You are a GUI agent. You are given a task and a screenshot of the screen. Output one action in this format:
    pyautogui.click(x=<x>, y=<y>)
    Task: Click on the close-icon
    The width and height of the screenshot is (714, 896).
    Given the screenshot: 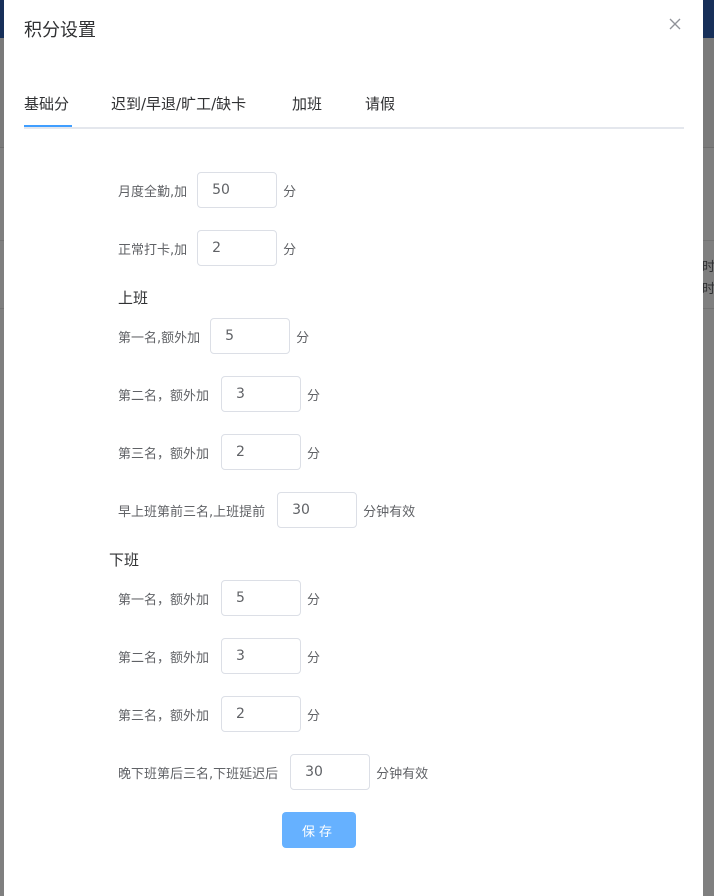 What is the action you would take?
    pyautogui.click(x=675, y=24)
    